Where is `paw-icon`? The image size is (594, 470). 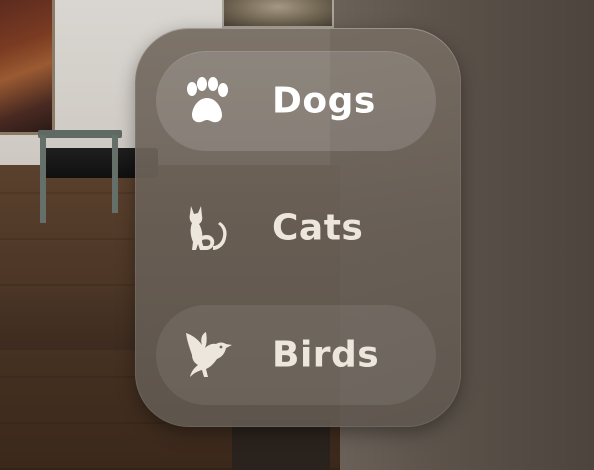
paw-icon is located at coordinates (207, 100).